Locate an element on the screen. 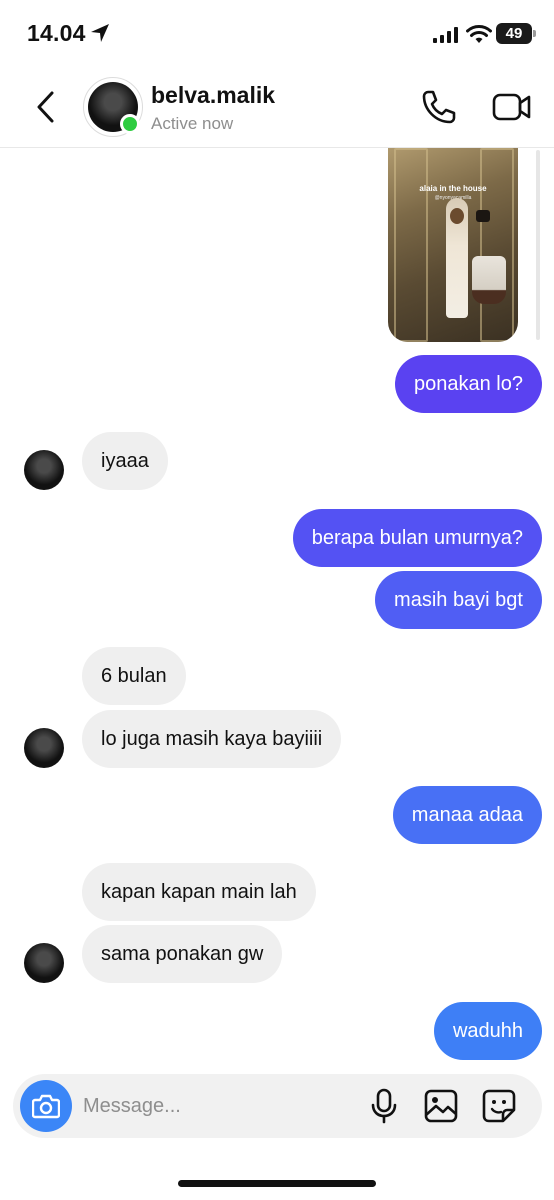  home-indicator is located at coordinates (277, 1183).